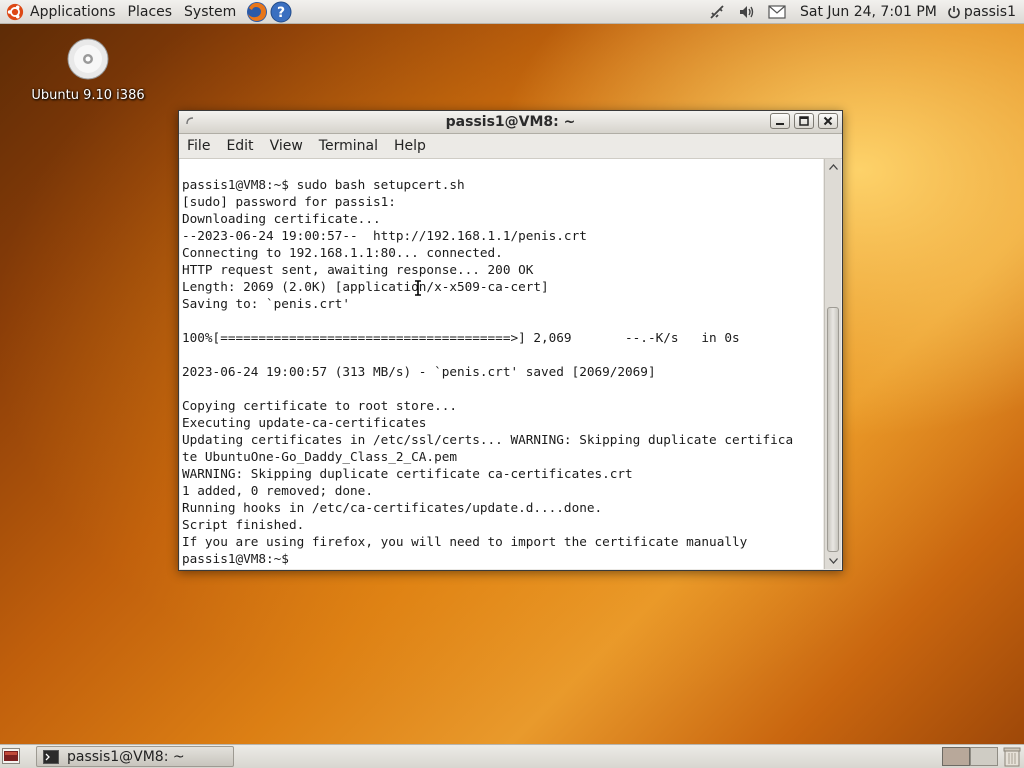 This screenshot has height=768, width=1024. I want to click on minimize-icon, so click(780, 124).